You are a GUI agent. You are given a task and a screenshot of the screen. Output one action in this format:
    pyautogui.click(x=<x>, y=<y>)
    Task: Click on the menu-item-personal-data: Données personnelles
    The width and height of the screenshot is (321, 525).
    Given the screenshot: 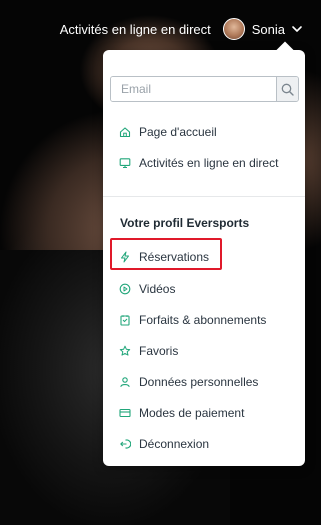 What is the action you would take?
    pyautogui.click(x=188, y=382)
    